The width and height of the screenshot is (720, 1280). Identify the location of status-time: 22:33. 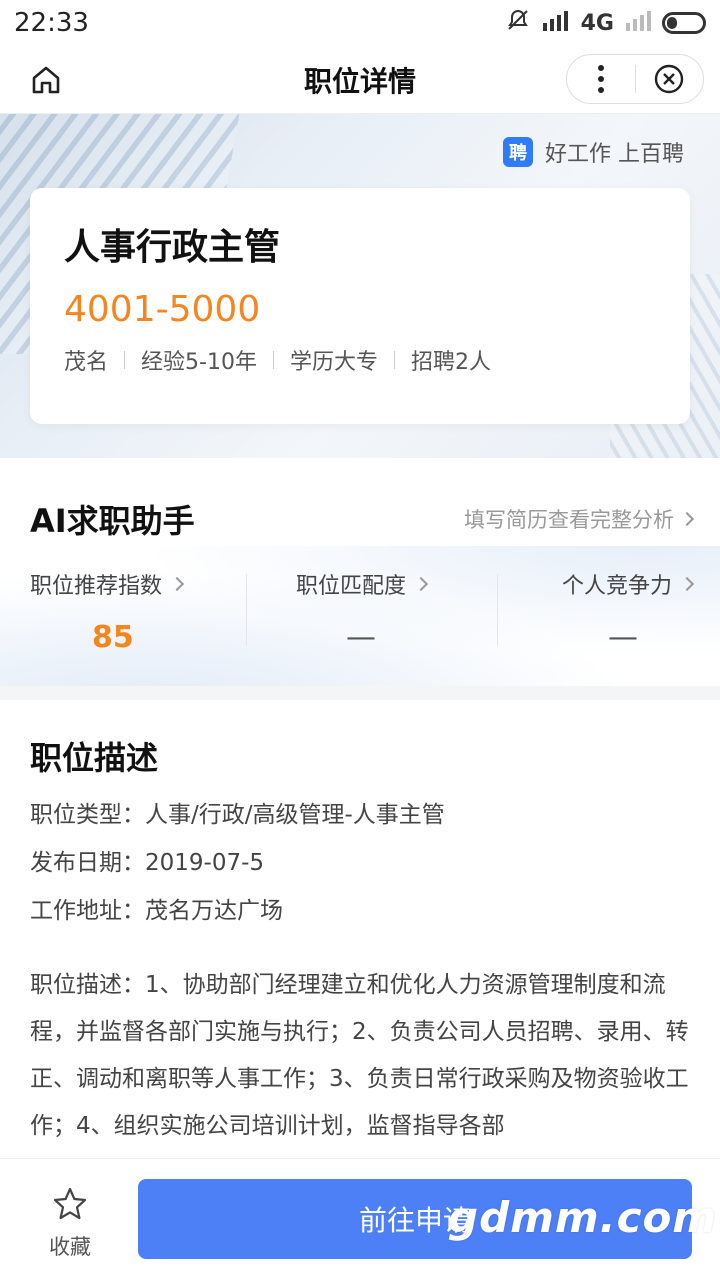
(51, 23).